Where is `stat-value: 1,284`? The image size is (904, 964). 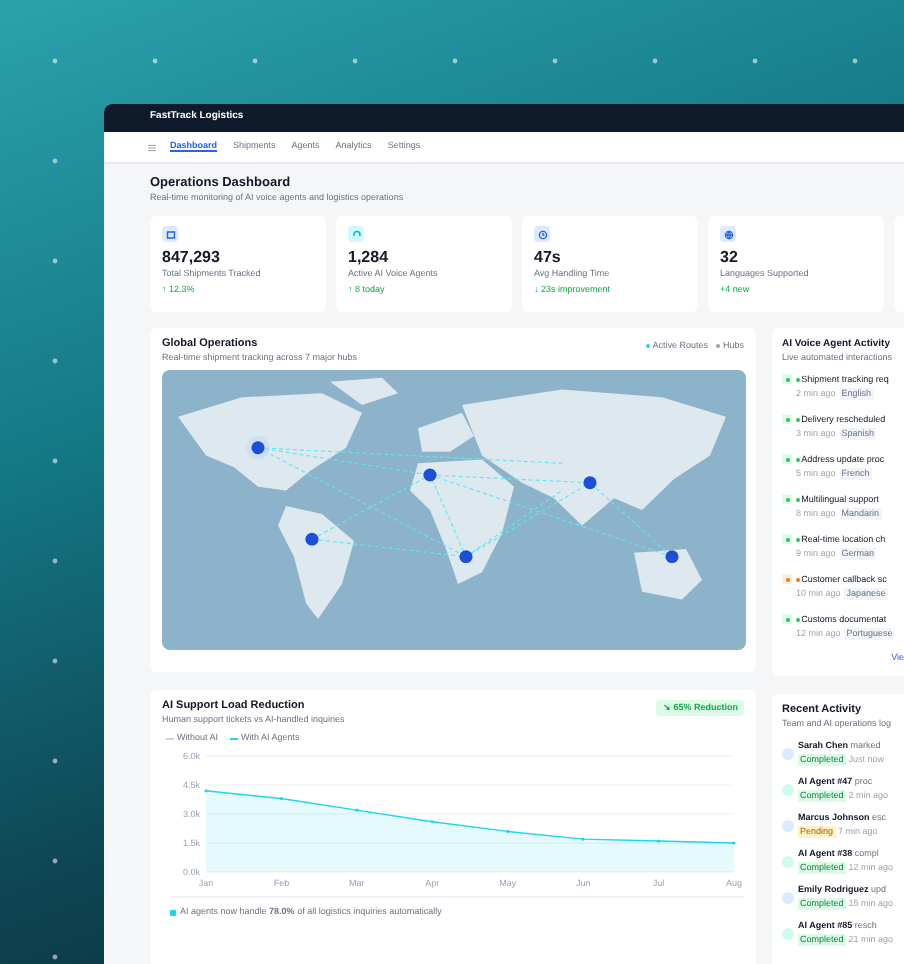
stat-value: 1,284 is located at coordinates (369, 257).